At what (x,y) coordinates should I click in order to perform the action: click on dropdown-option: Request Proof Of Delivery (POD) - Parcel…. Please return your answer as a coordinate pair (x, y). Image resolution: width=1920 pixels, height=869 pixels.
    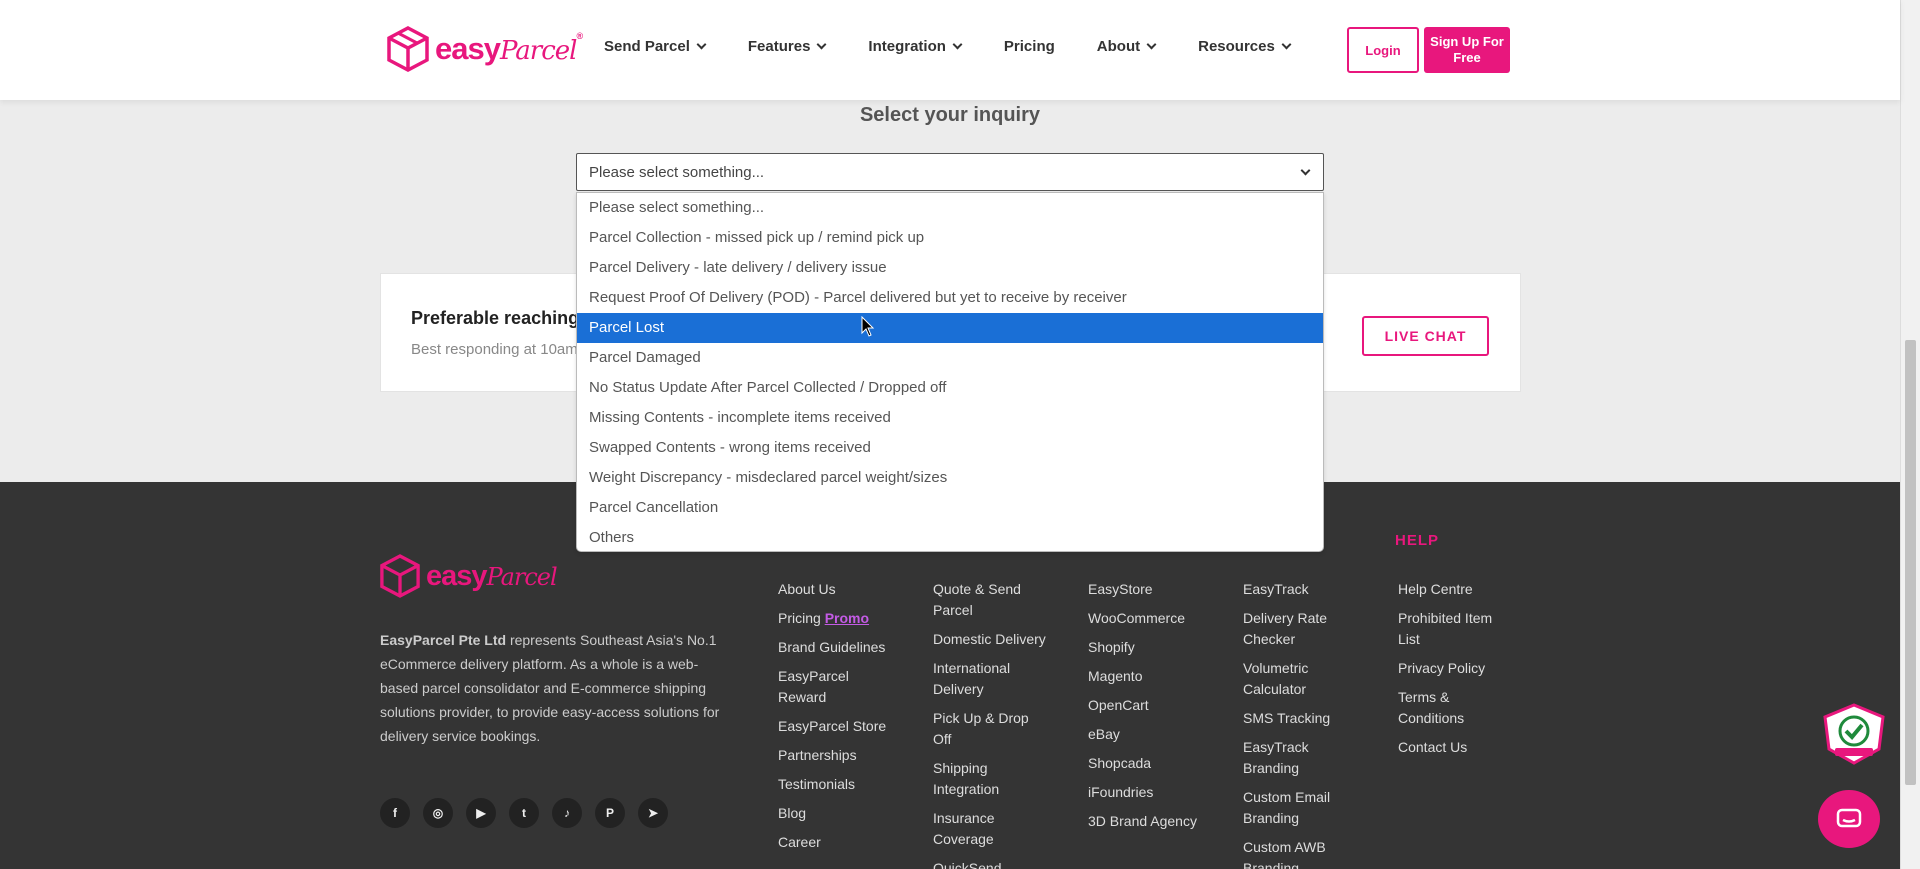
    Looking at the image, I should click on (950, 298).